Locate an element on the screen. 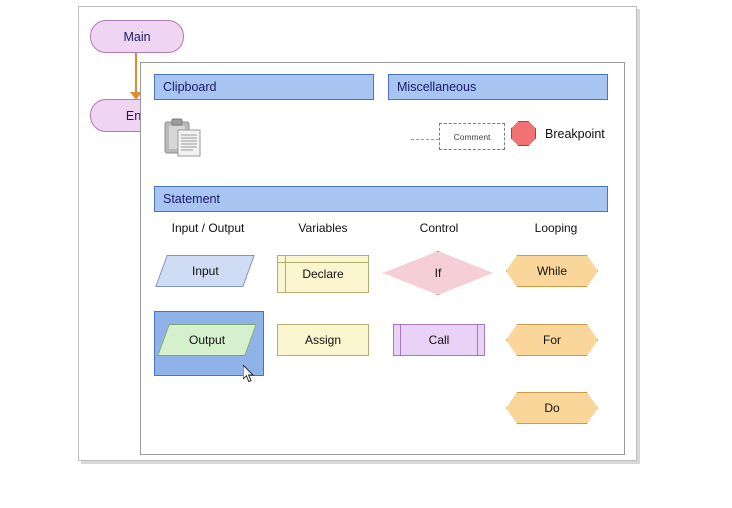  tool-shape-input-label: Input is located at coordinates (205, 271).